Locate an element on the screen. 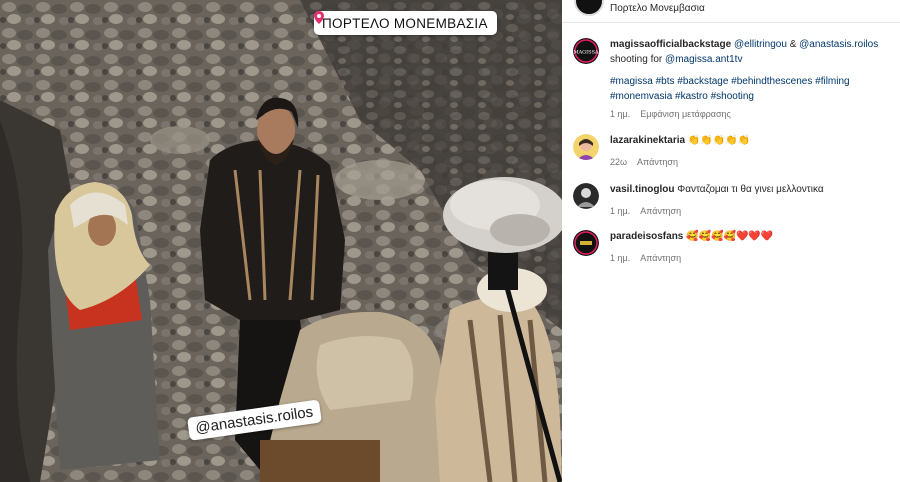  post-header-location: Πορτελο Μονεμβασια is located at coordinates (731, 11).